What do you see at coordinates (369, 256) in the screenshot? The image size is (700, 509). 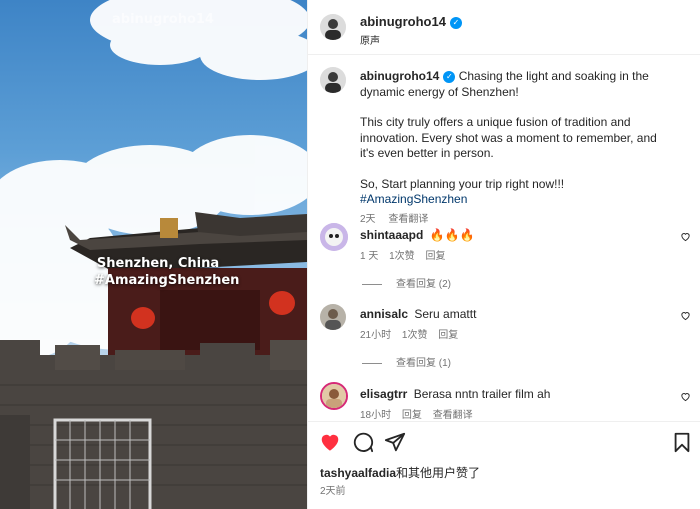 I see `comment-1-time: 1 天` at bounding box center [369, 256].